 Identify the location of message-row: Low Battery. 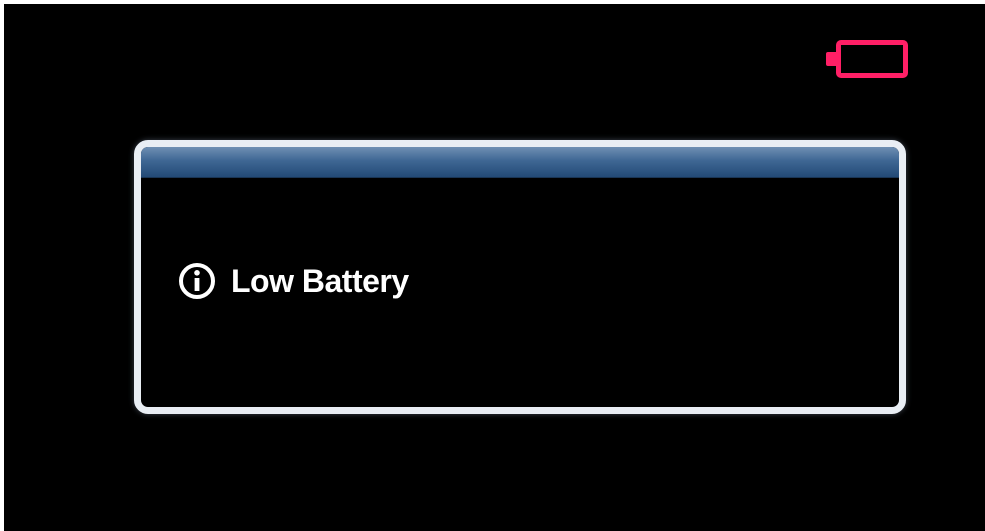
(293, 281).